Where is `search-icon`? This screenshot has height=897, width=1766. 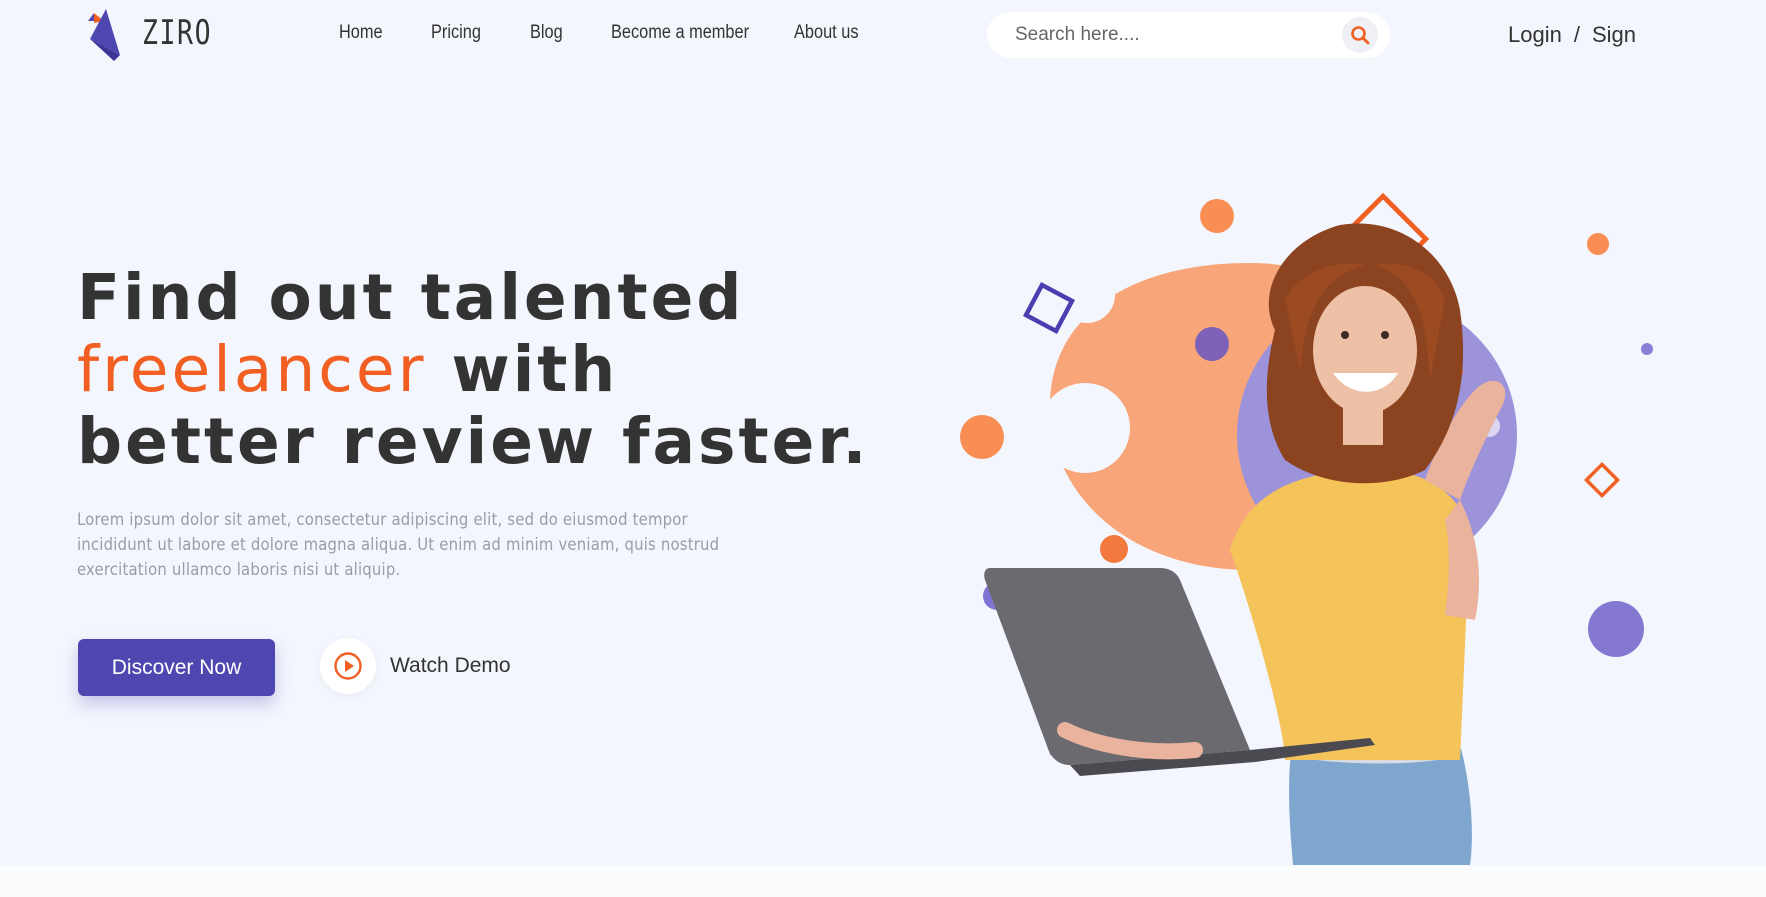
search-icon is located at coordinates (1360, 35).